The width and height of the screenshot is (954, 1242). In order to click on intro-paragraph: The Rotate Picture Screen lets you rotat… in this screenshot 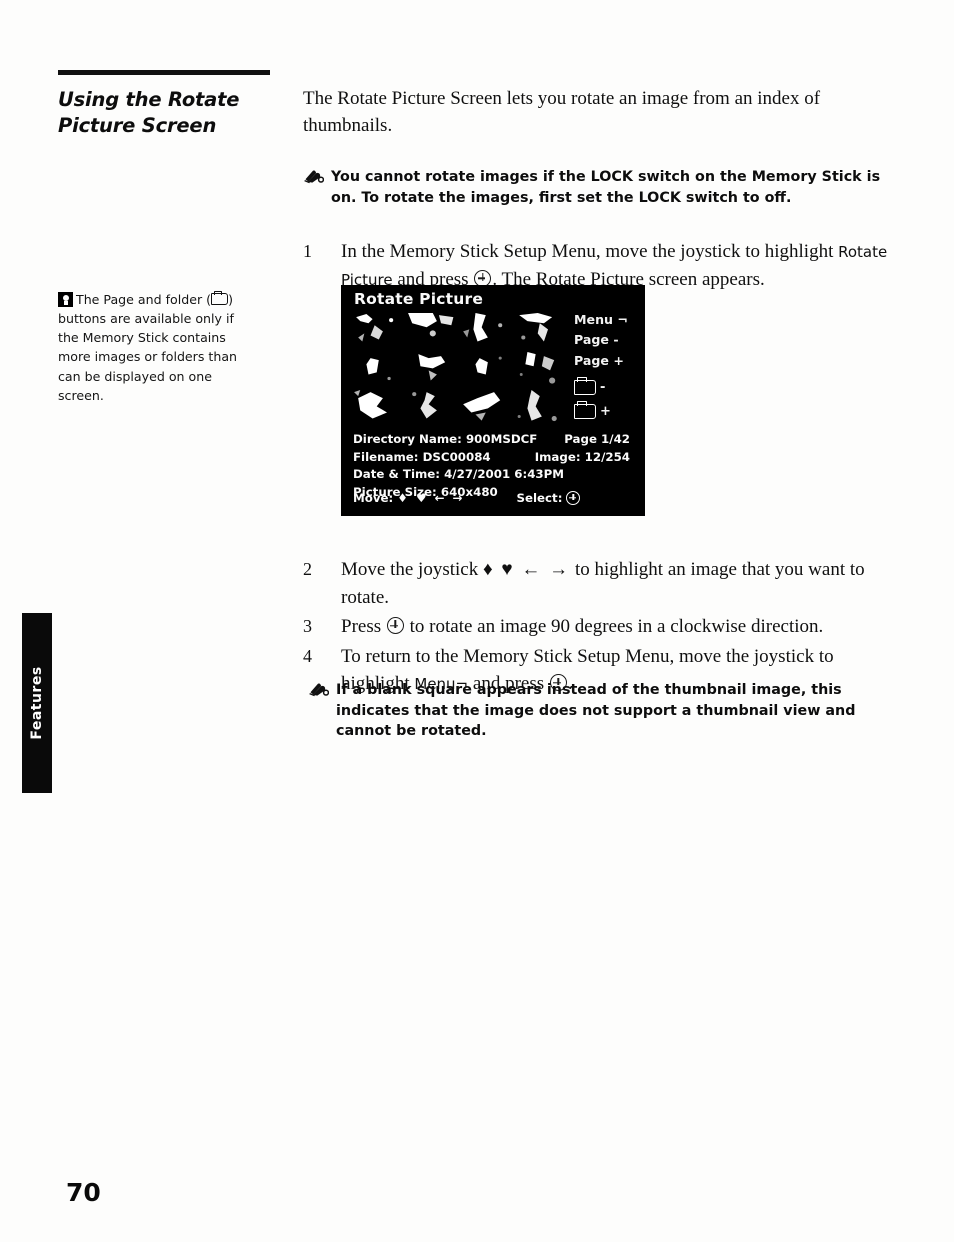, I will do `click(562, 112)`.